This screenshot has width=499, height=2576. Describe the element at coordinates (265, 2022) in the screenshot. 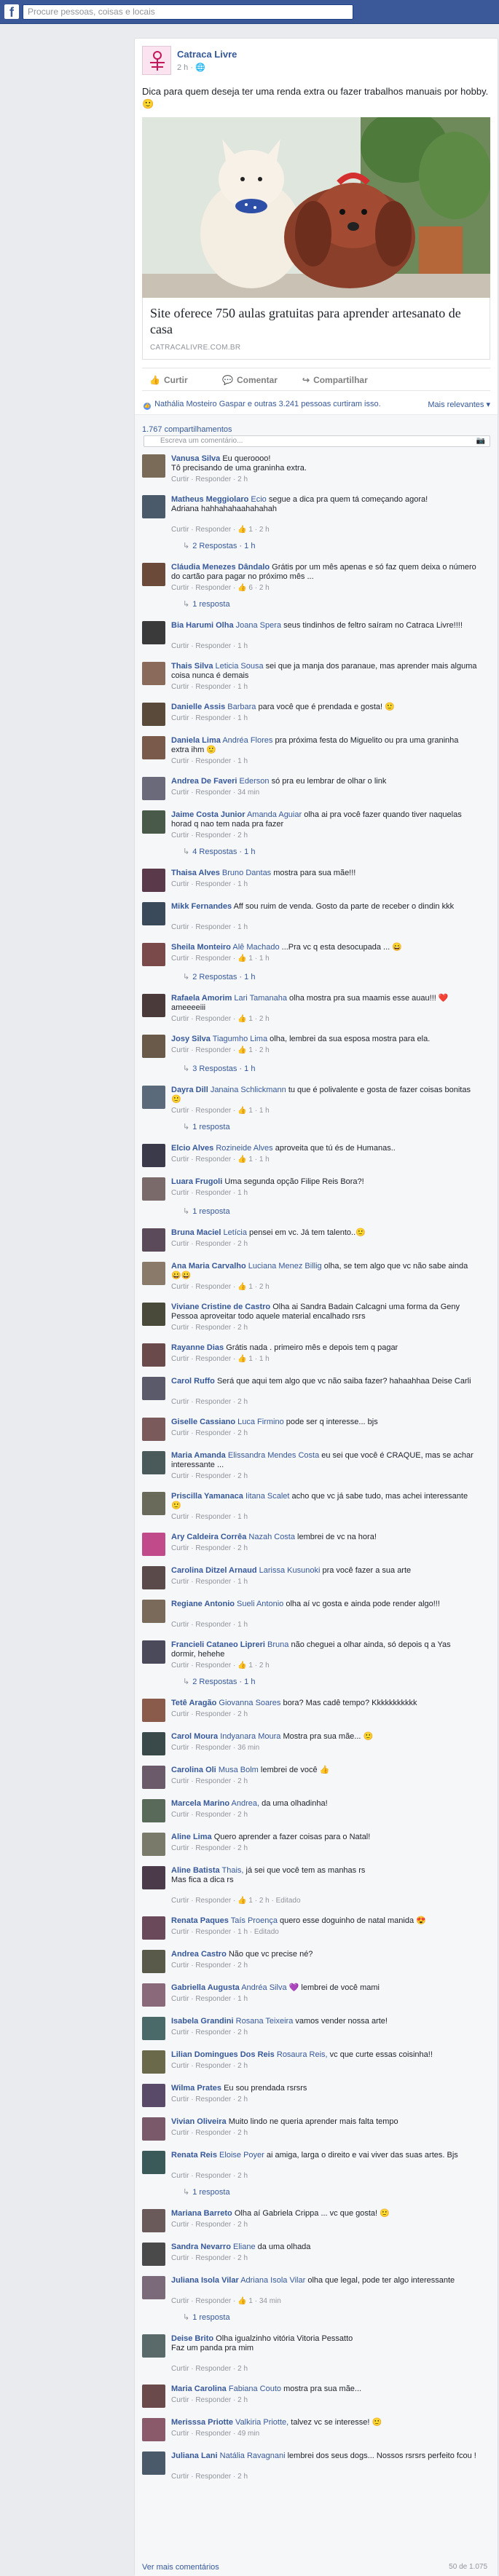

I see `tagged-person: Rosana Teixeira` at that location.